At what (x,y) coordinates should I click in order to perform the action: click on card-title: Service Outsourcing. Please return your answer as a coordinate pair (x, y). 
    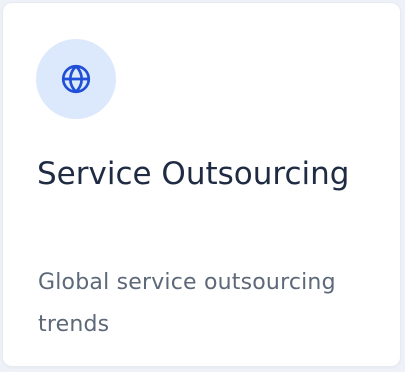
    Looking at the image, I should click on (193, 174).